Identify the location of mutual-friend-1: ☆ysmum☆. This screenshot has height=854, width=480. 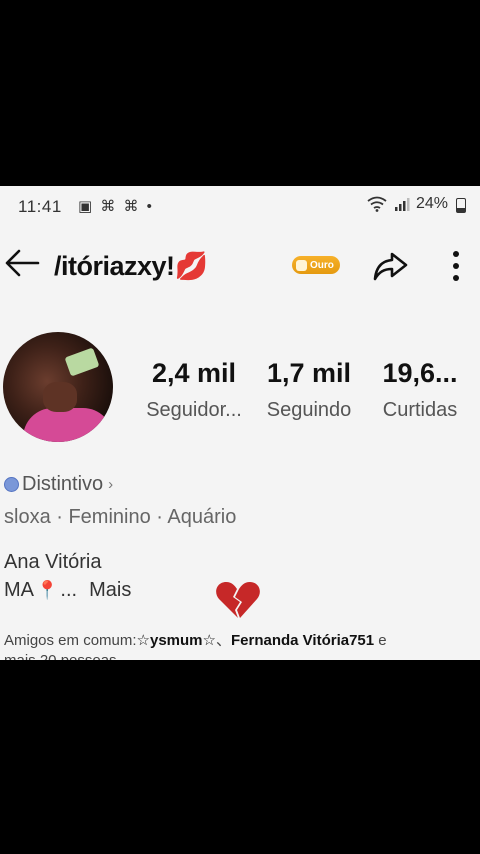
(176, 640).